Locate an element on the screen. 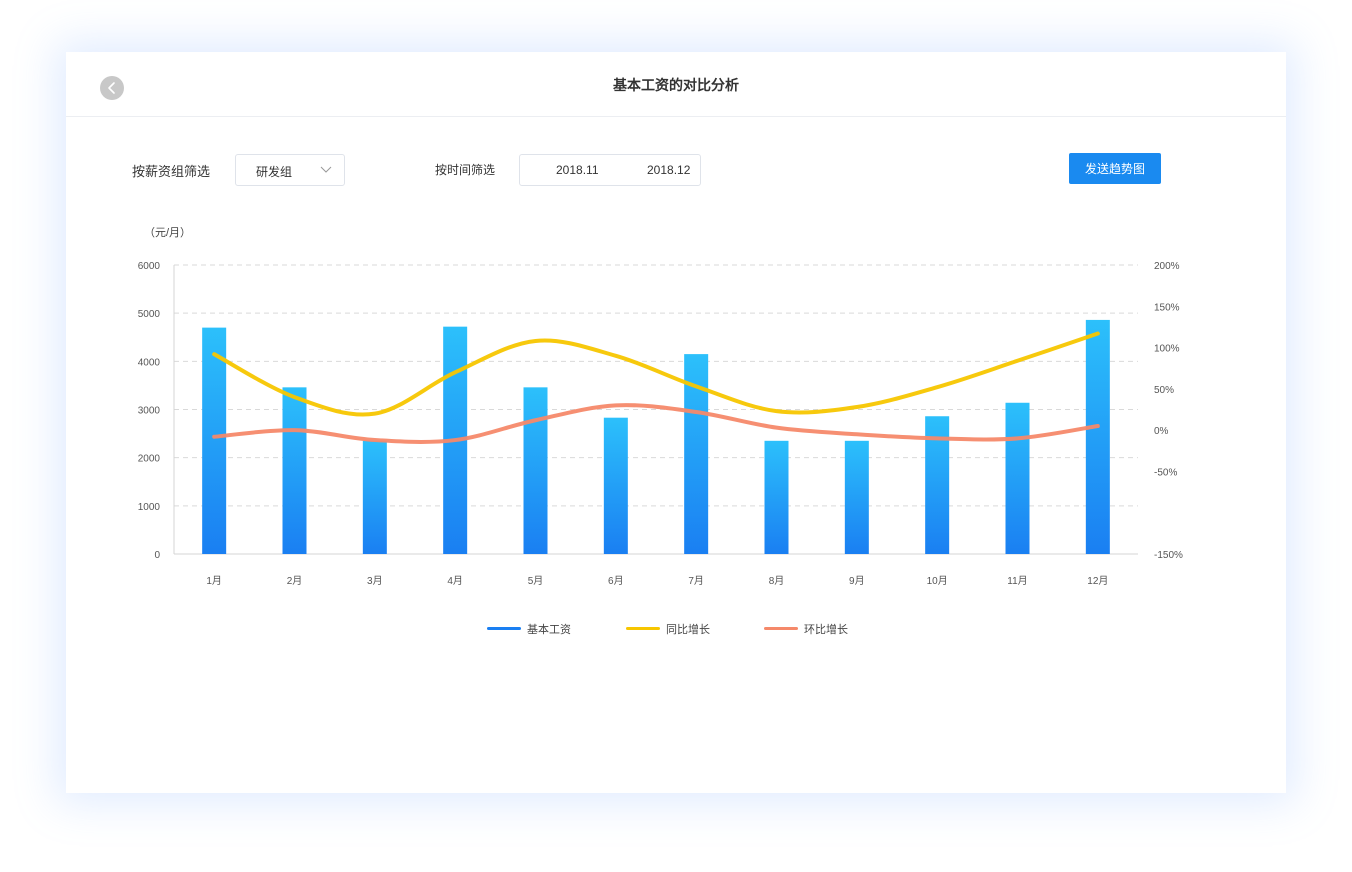 The height and width of the screenshot is (872, 1352). x-tick-label: 5月 is located at coordinates (536, 581).